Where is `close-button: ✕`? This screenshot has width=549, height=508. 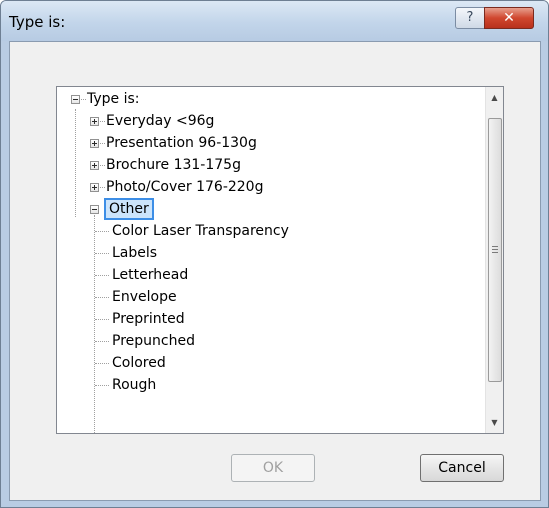
close-button: ✕ is located at coordinates (509, 18).